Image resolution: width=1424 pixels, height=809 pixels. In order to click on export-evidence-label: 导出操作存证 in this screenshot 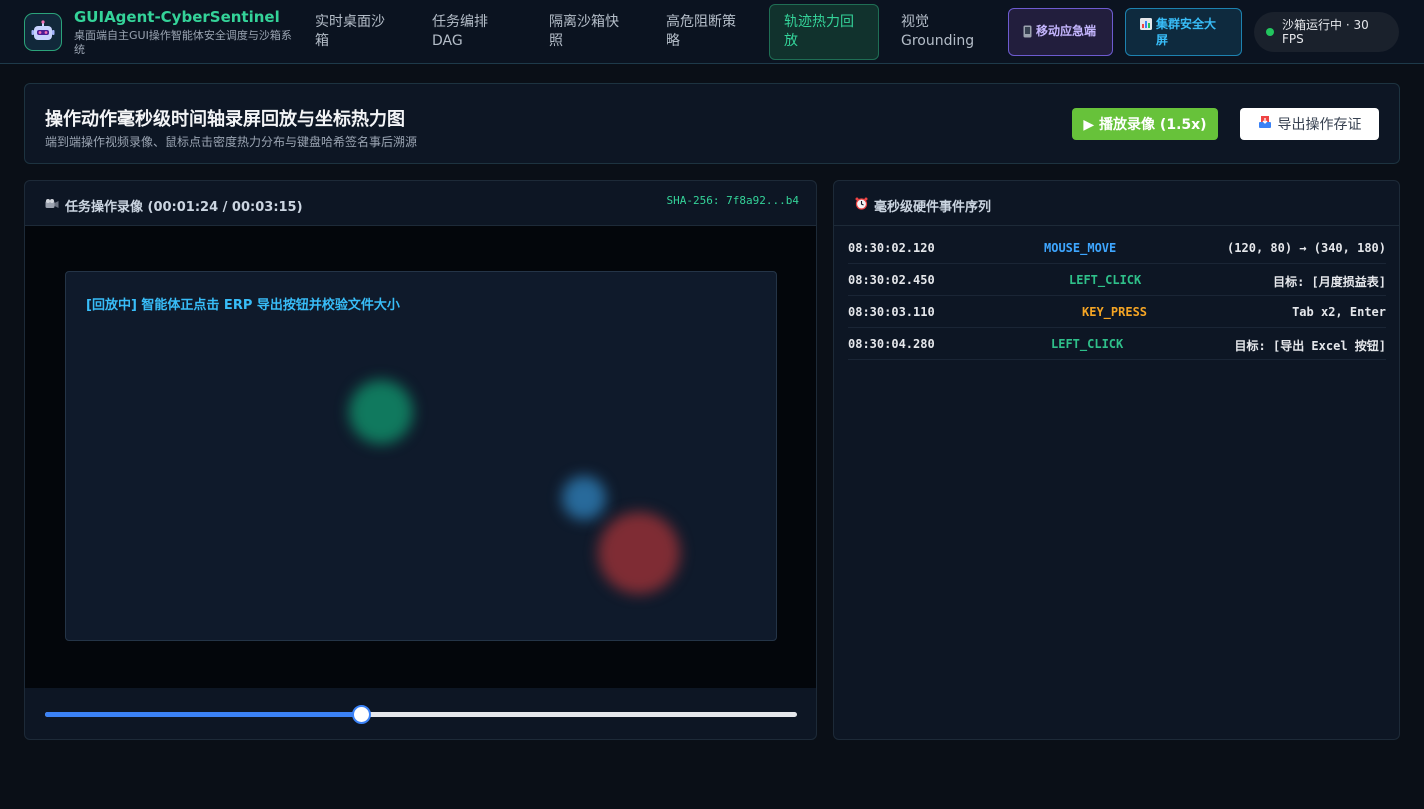, I will do `click(1319, 125)`.